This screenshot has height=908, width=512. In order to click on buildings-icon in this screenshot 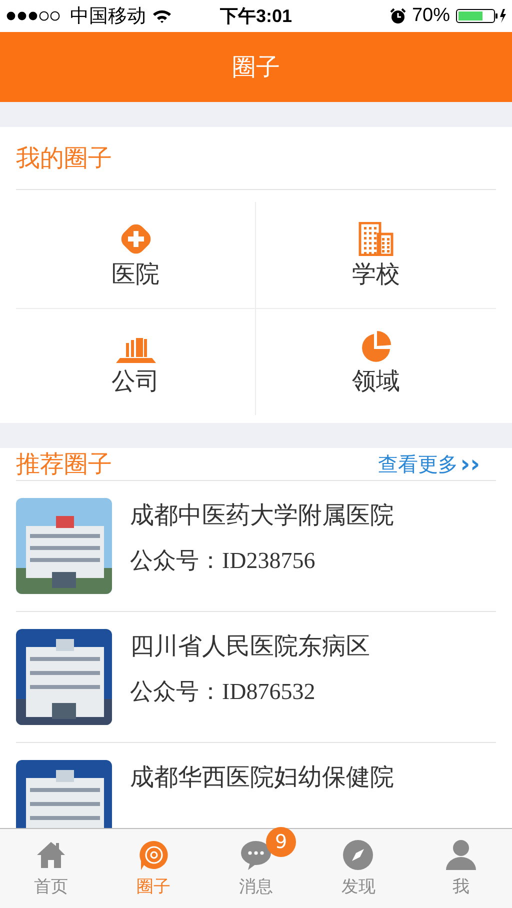, I will do `click(376, 239)`.